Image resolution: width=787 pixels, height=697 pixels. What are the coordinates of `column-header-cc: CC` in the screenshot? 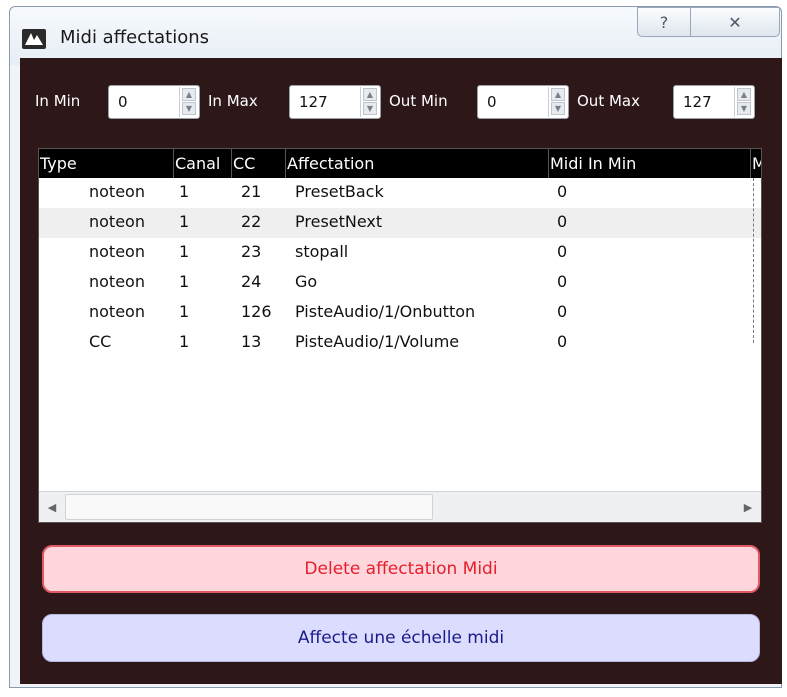 It's located at (244, 163).